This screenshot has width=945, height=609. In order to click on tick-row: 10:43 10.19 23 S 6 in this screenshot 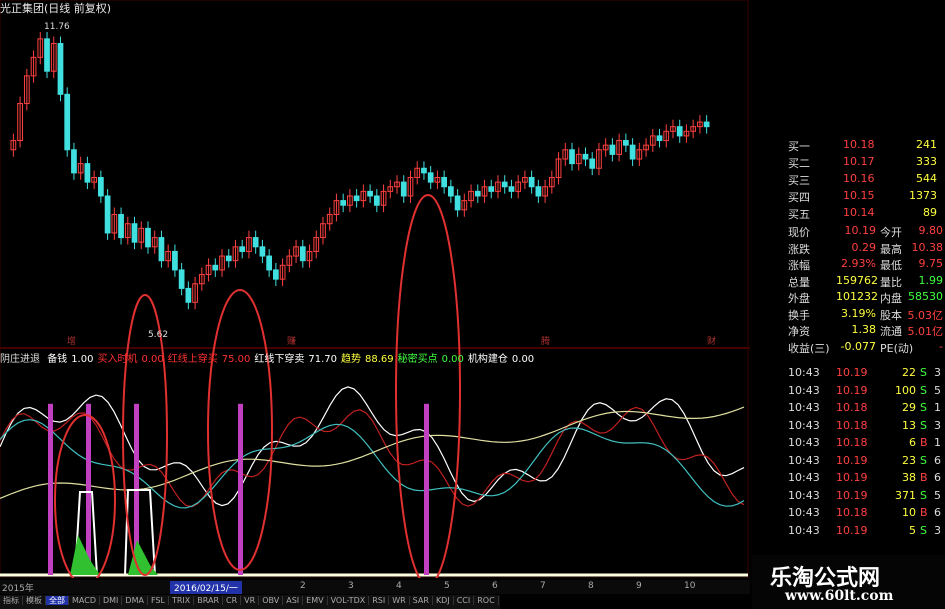, I will do `click(866, 462)`.